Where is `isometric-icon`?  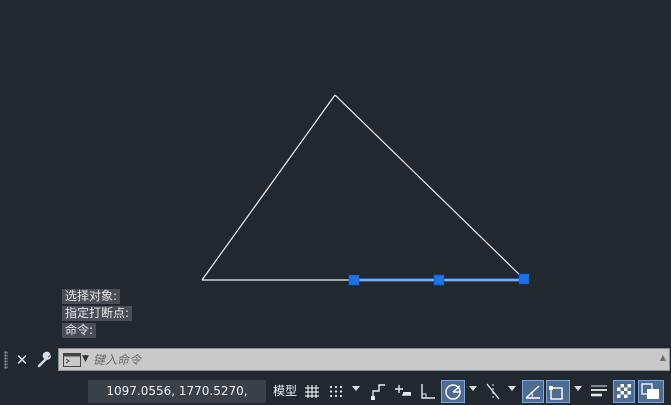
isometric-icon is located at coordinates (533, 391).